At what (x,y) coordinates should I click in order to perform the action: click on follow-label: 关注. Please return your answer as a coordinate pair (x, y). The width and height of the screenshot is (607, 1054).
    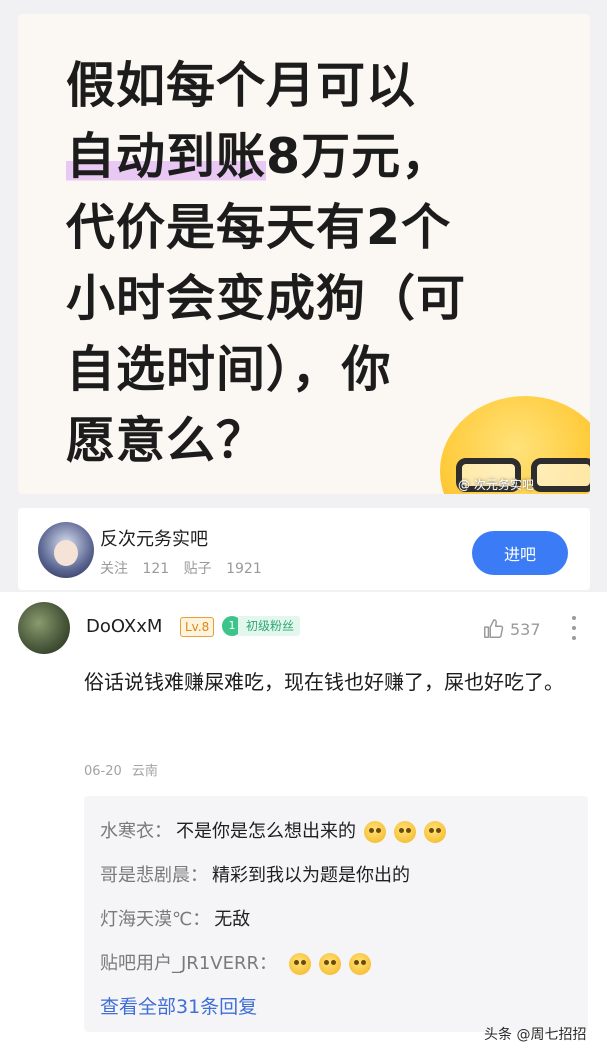
    Looking at the image, I should click on (114, 569).